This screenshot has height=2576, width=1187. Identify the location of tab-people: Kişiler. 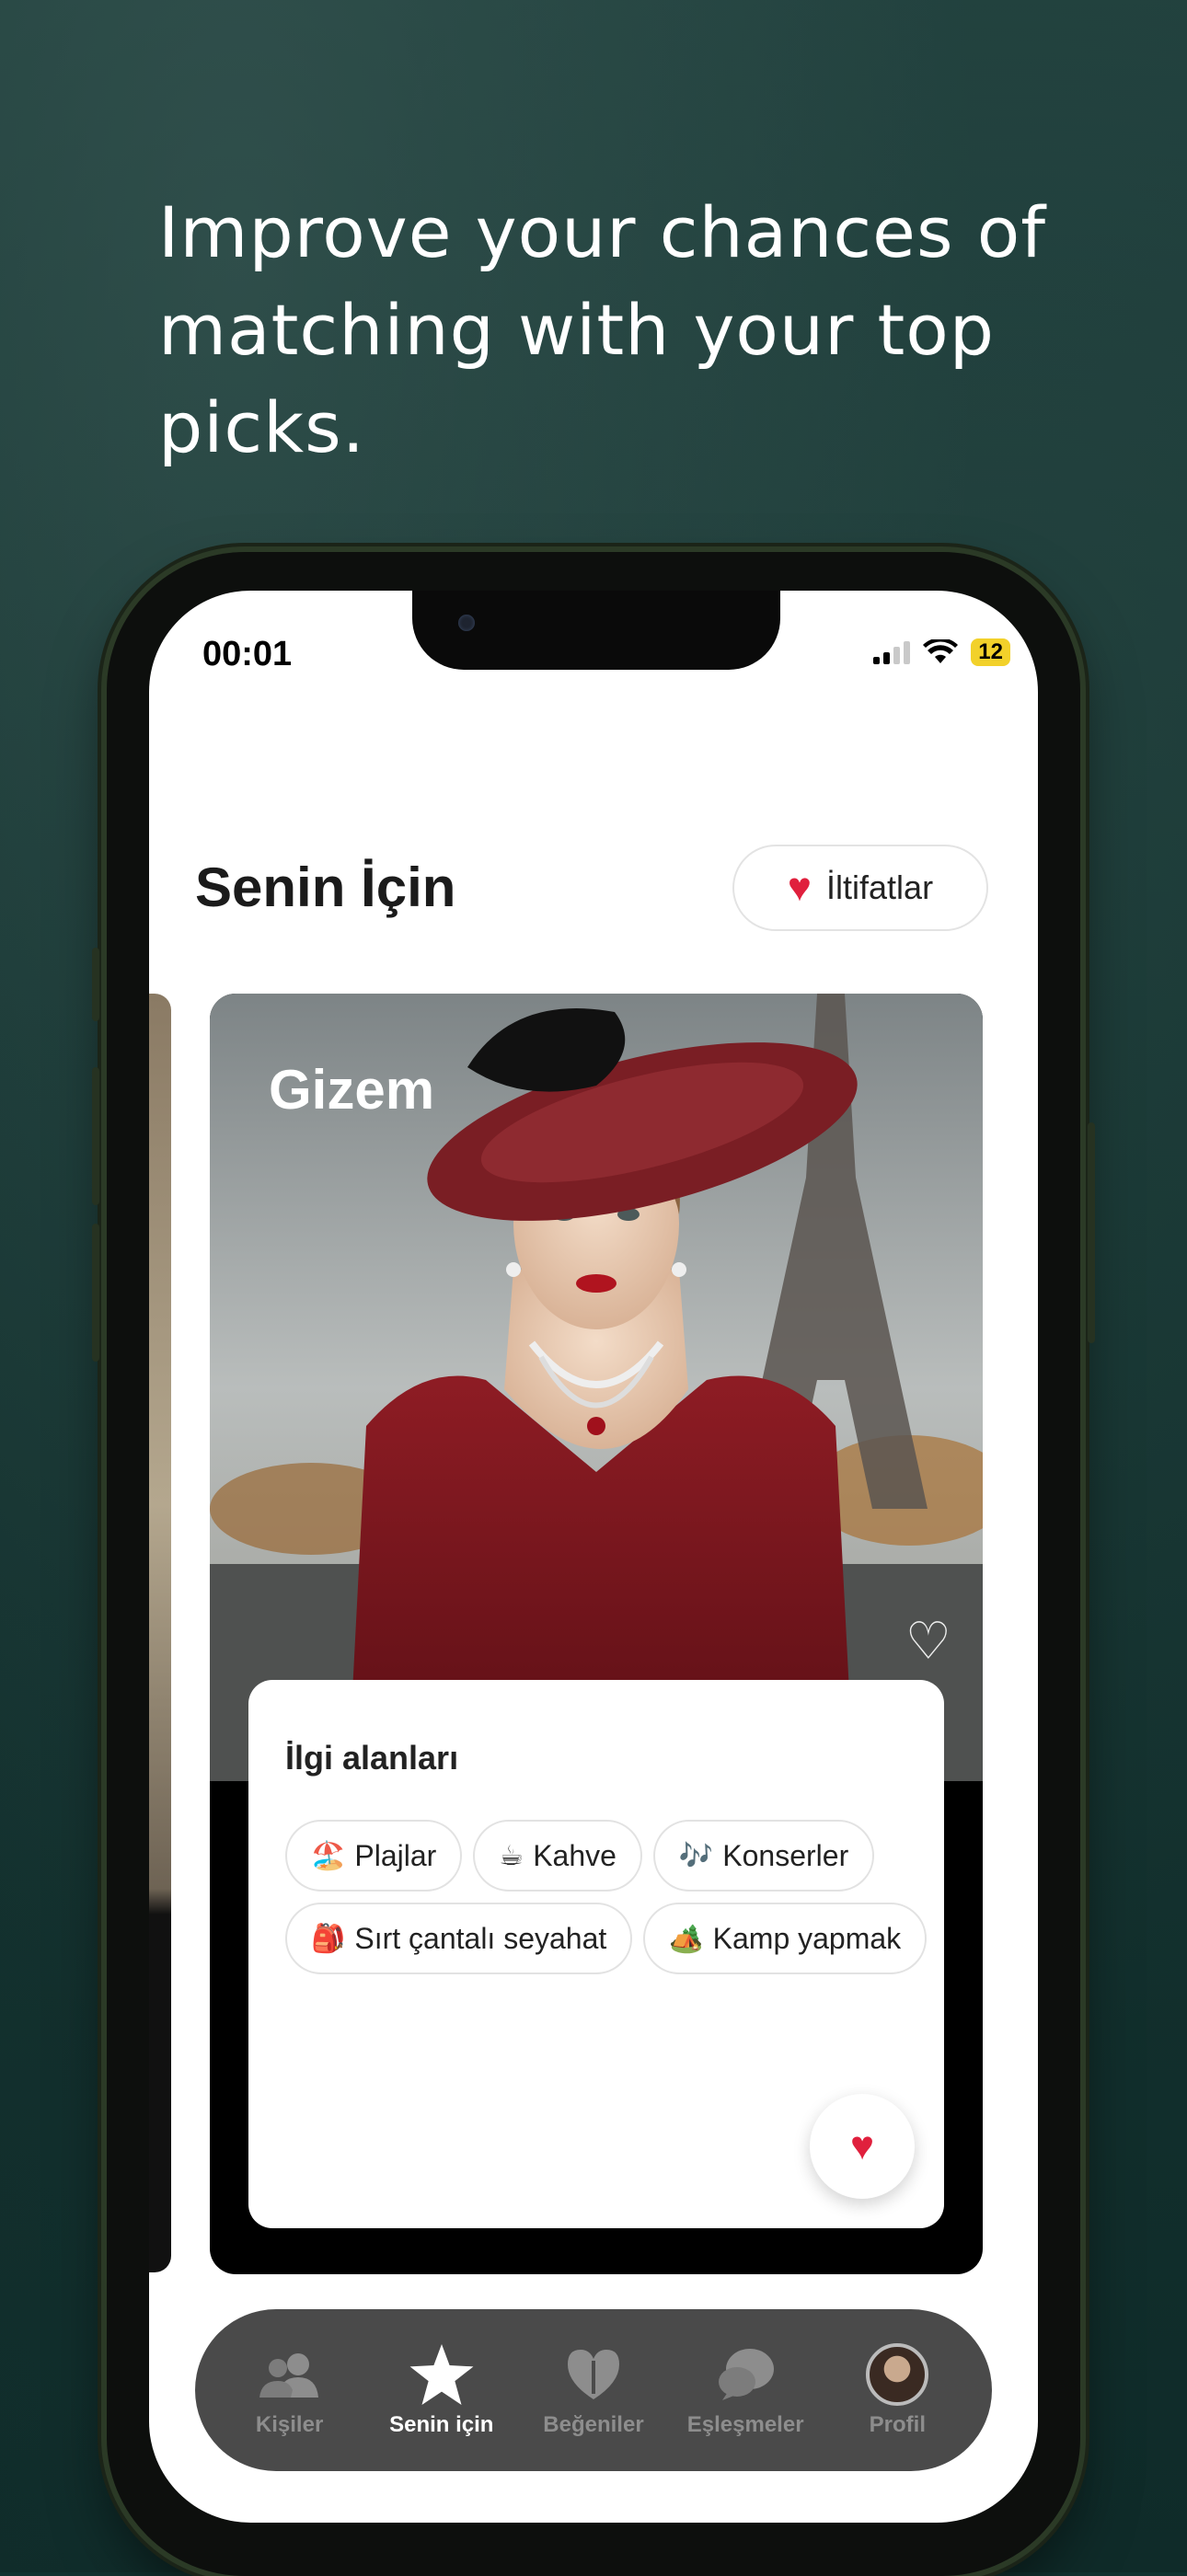
(290, 2390).